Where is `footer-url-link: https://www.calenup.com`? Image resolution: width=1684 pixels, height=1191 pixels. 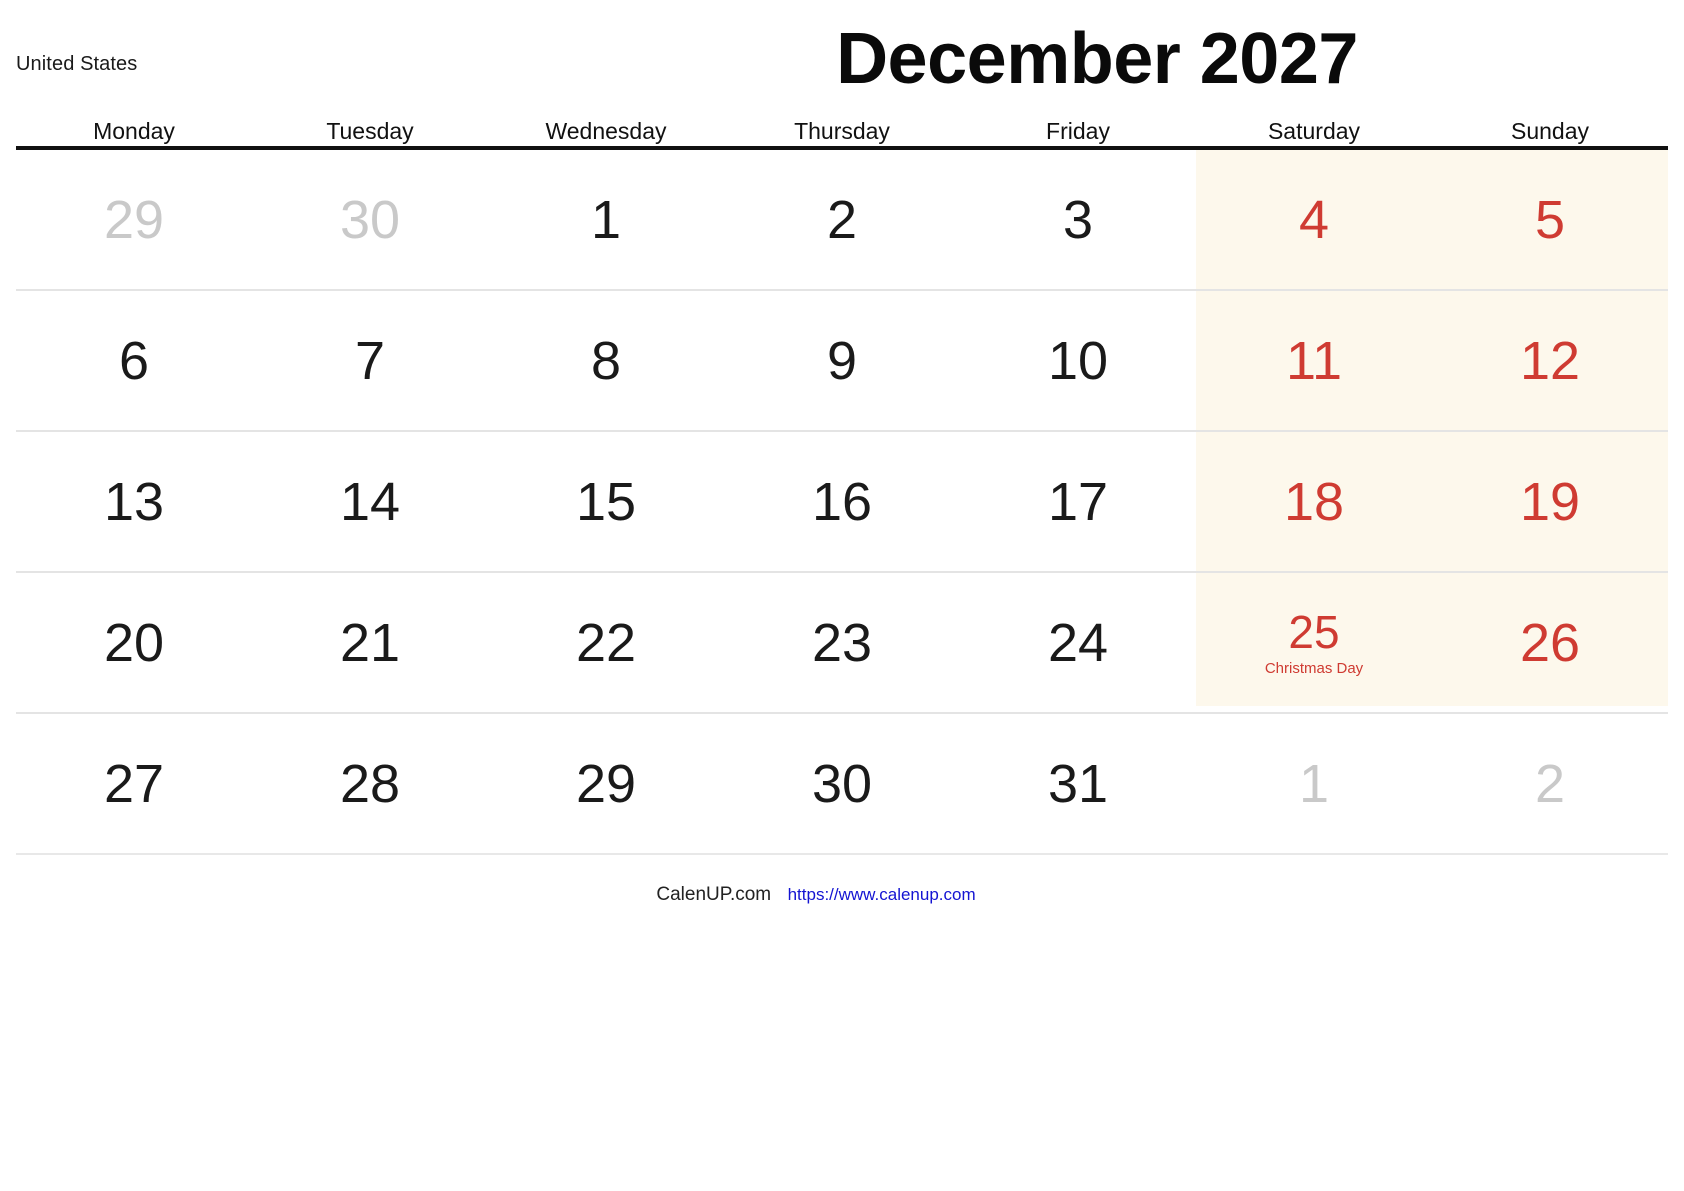
footer-url-link: https://www.calenup.com is located at coordinates (882, 894).